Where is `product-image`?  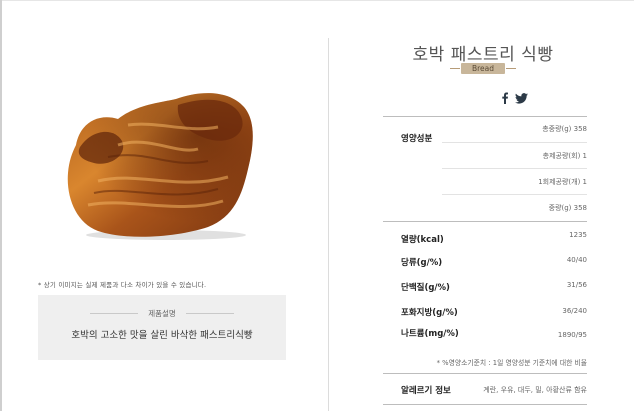 product-image is located at coordinates (160, 166).